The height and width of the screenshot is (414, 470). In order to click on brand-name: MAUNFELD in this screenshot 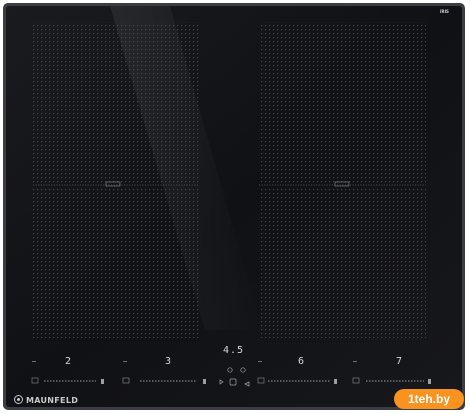, I will do `click(52, 400)`.